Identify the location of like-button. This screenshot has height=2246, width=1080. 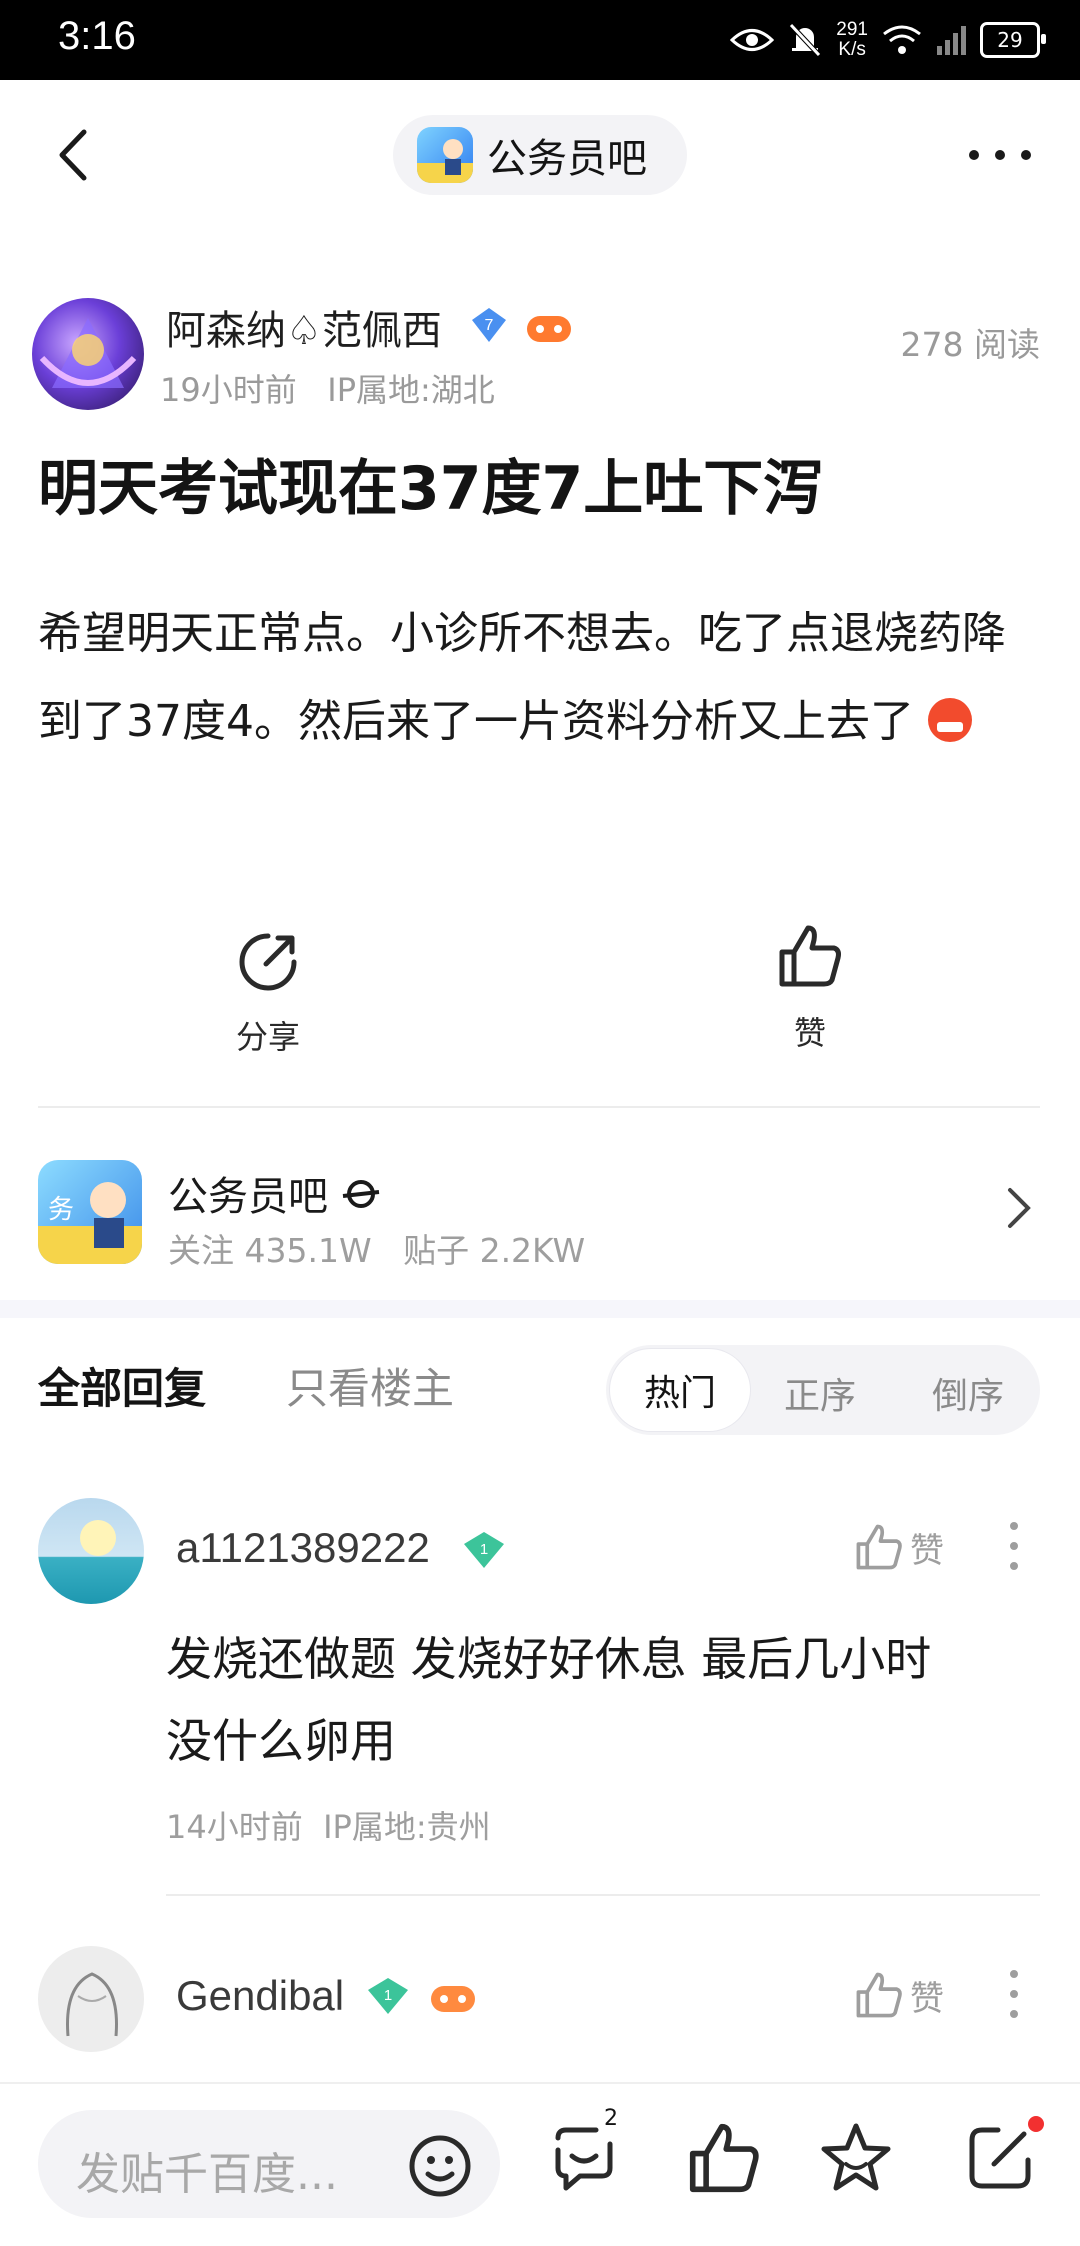
(726, 2160).